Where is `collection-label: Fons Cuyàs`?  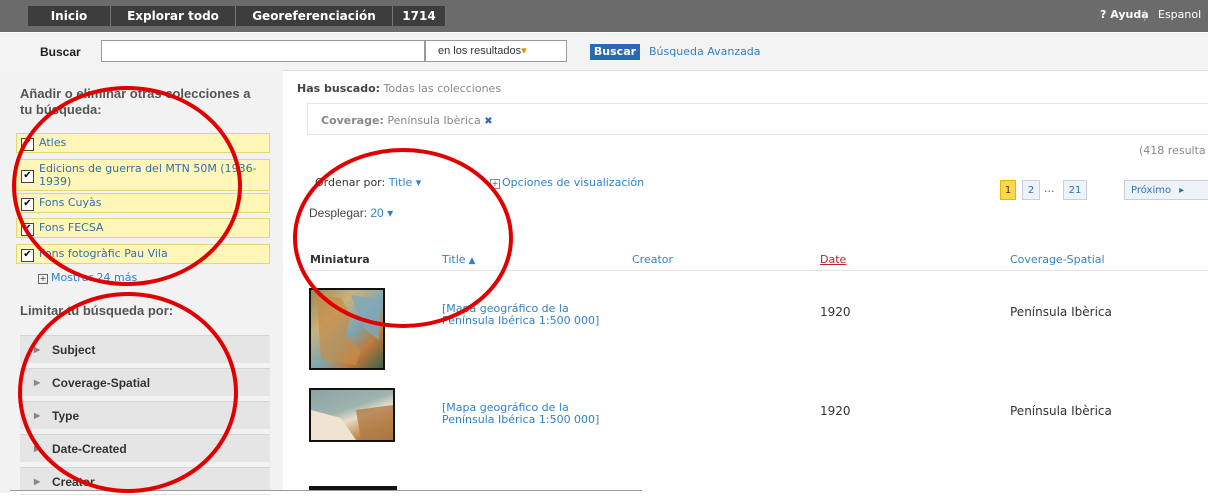 collection-label: Fons Cuyàs is located at coordinates (70, 202).